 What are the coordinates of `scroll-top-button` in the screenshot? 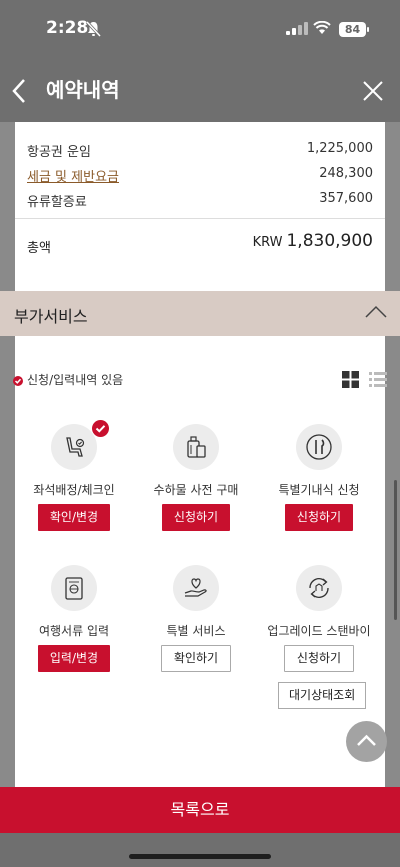 It's located at (366, 741).